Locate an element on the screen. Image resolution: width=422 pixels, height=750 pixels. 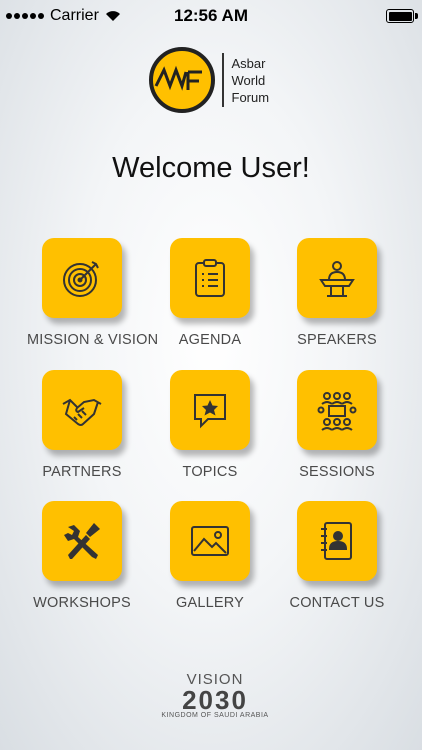
meeting-table-icon is located at coordinates (337, 411).